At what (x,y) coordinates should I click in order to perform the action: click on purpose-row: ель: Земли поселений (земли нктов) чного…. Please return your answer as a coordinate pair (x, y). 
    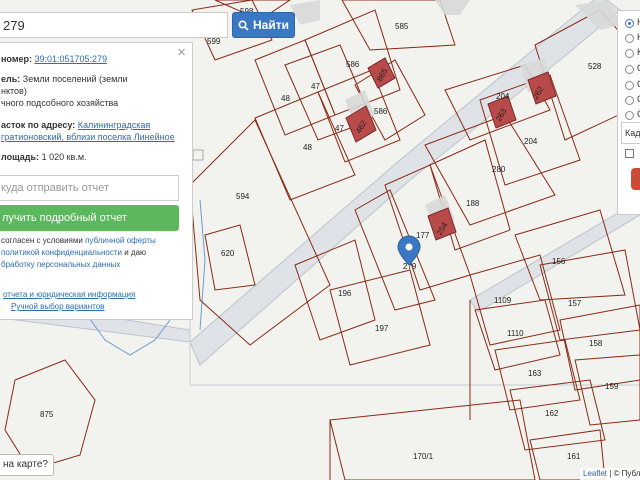
    Looking at the image, I should click on (93, 91).